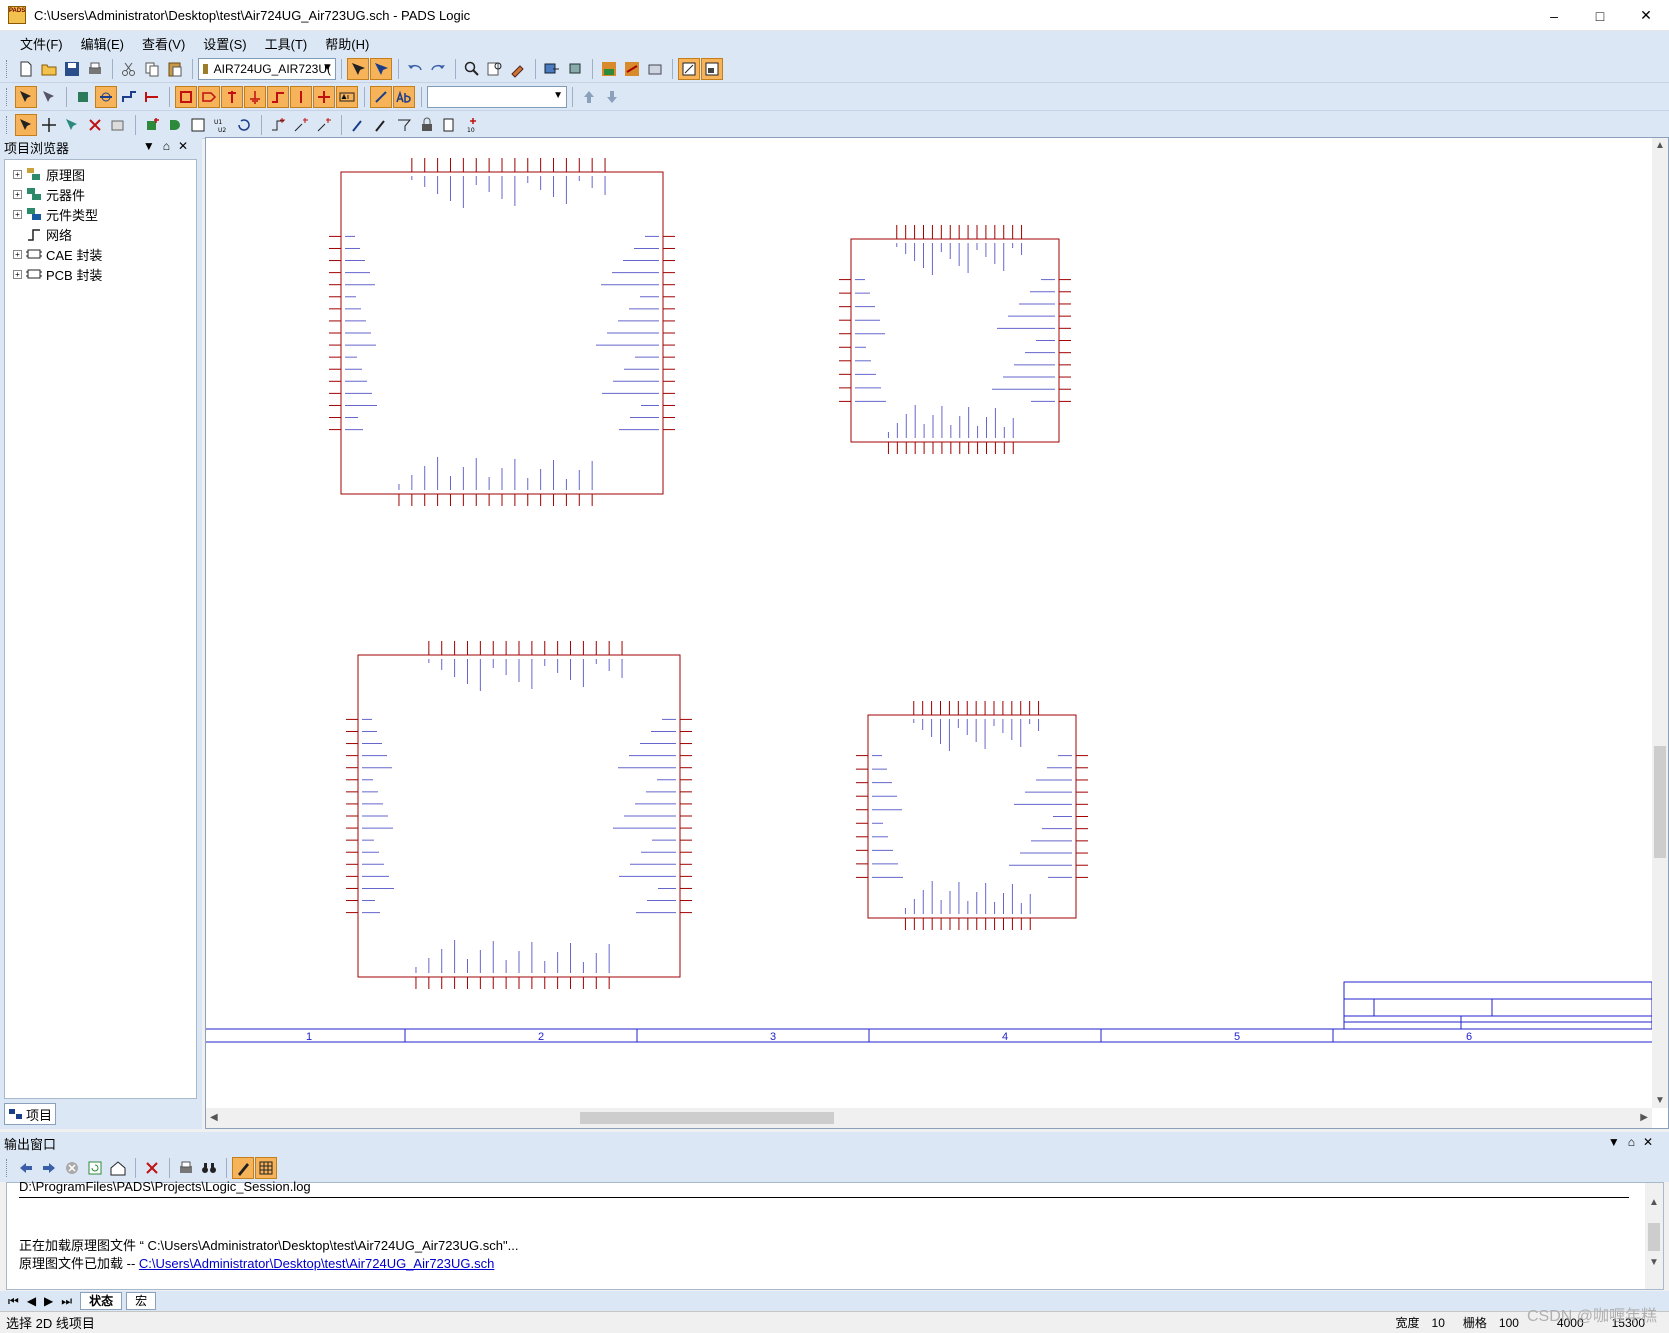 This screenshot has height=1333, width=1669. What do you see at coordinates (712, 68) in the screenshot?
I see `window-panel-icon` at bounding box center [712, 68].